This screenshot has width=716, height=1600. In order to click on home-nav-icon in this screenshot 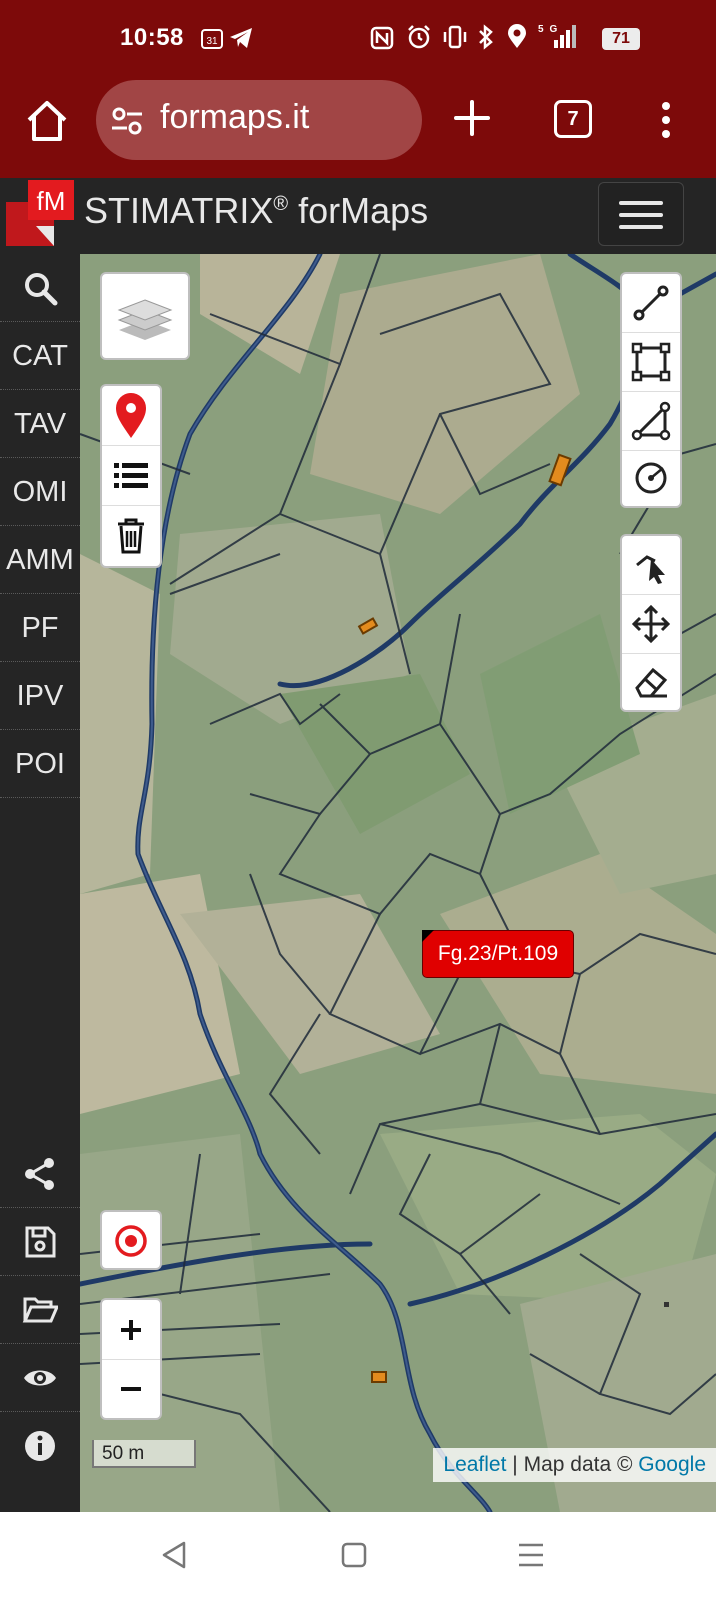, I will do `click(354, 1555)`.